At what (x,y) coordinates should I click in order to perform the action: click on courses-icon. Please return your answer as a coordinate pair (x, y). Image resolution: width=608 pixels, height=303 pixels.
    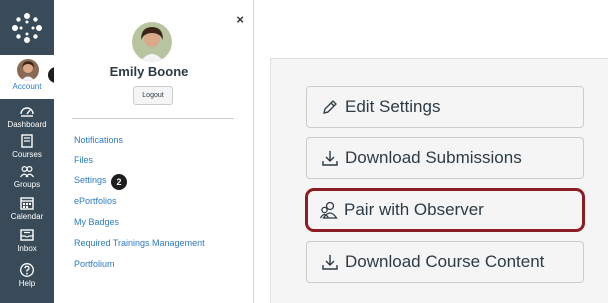
    Looking at the image, I should click on (27, 141).